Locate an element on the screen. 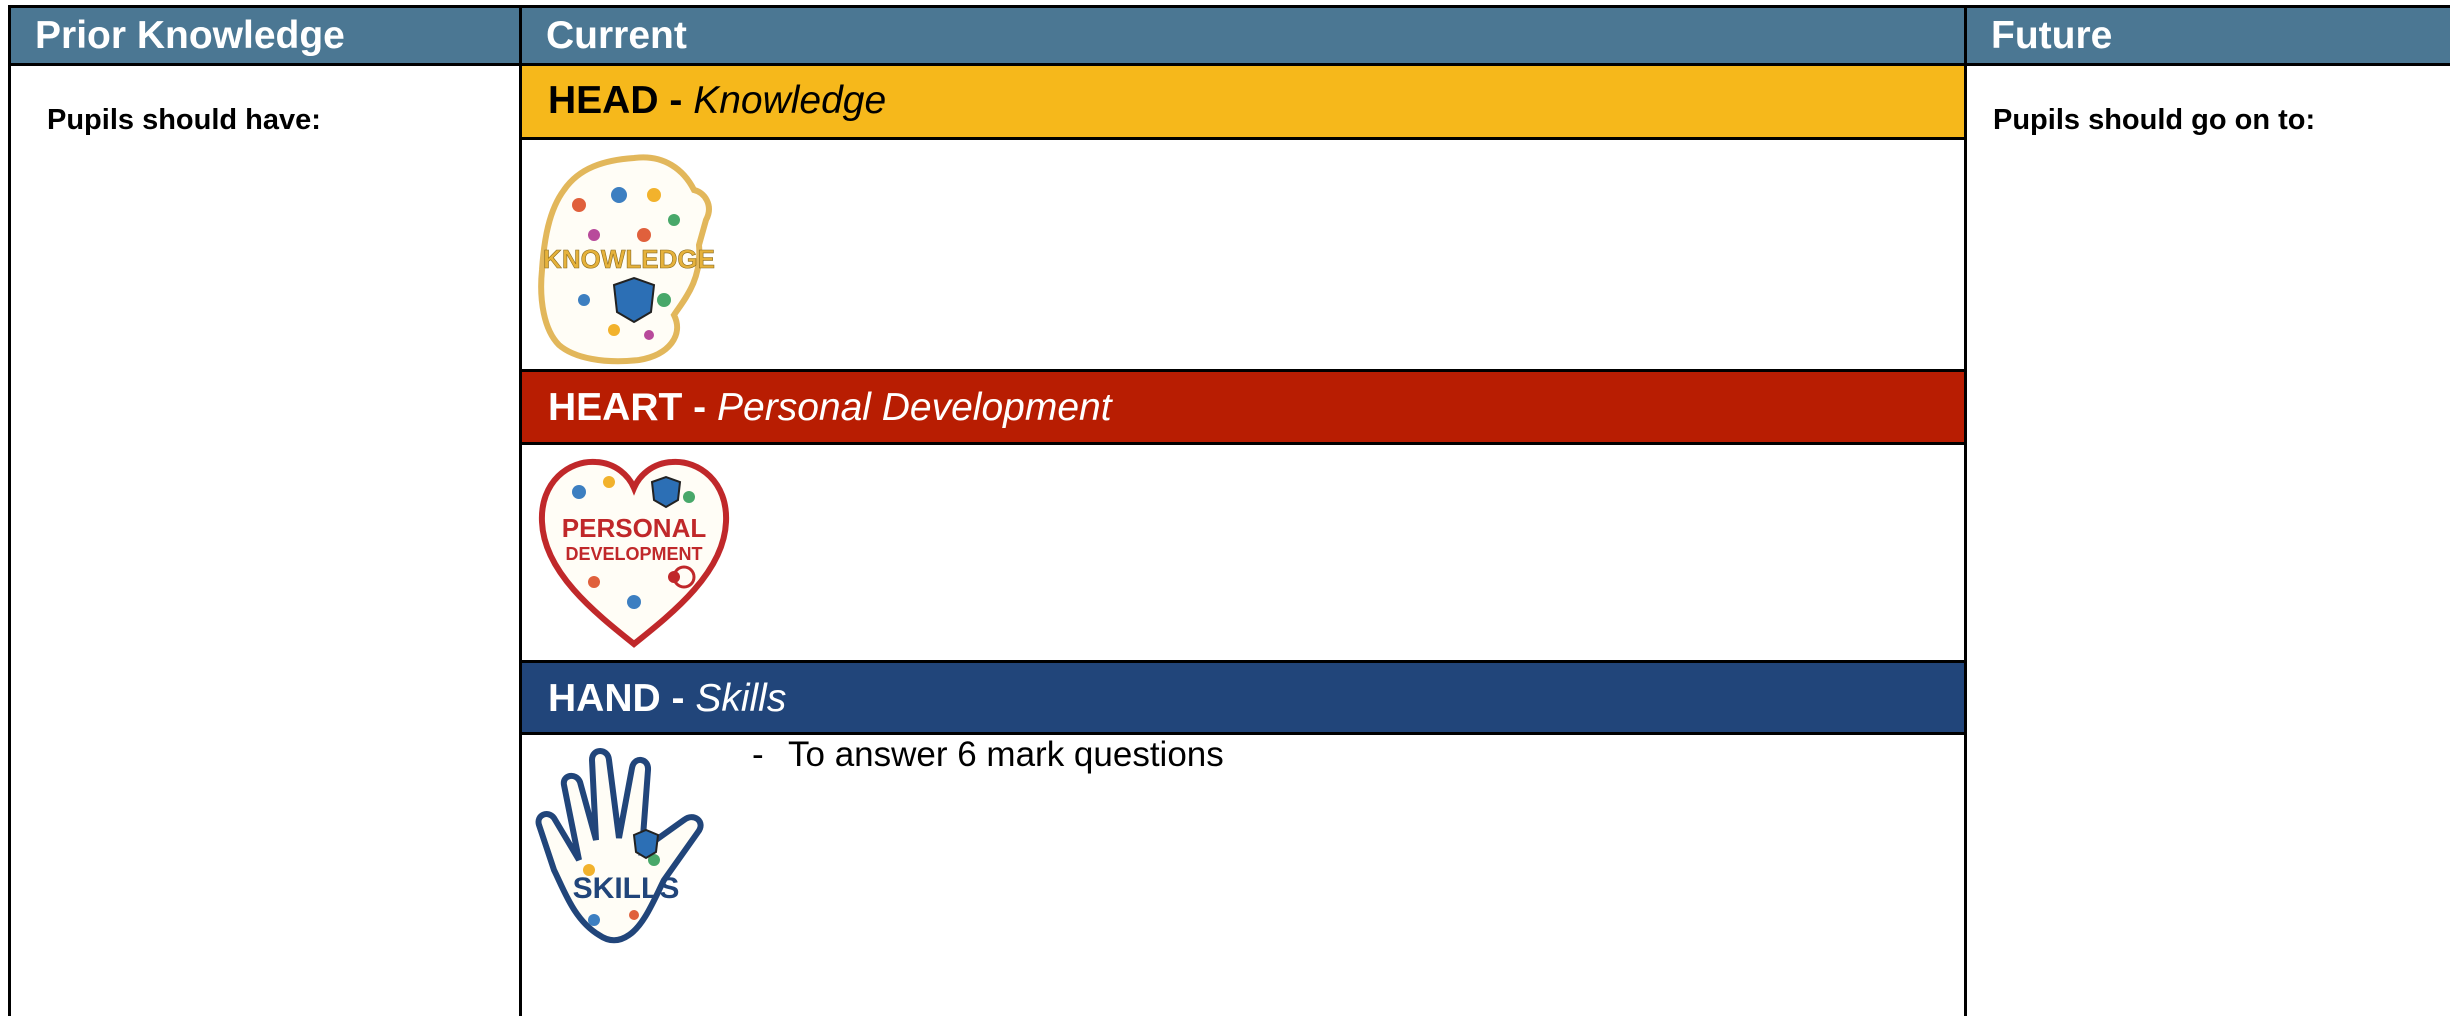 The image size is (2450, 1016). hand-label: HAND - is located at coordinates (616, 698).